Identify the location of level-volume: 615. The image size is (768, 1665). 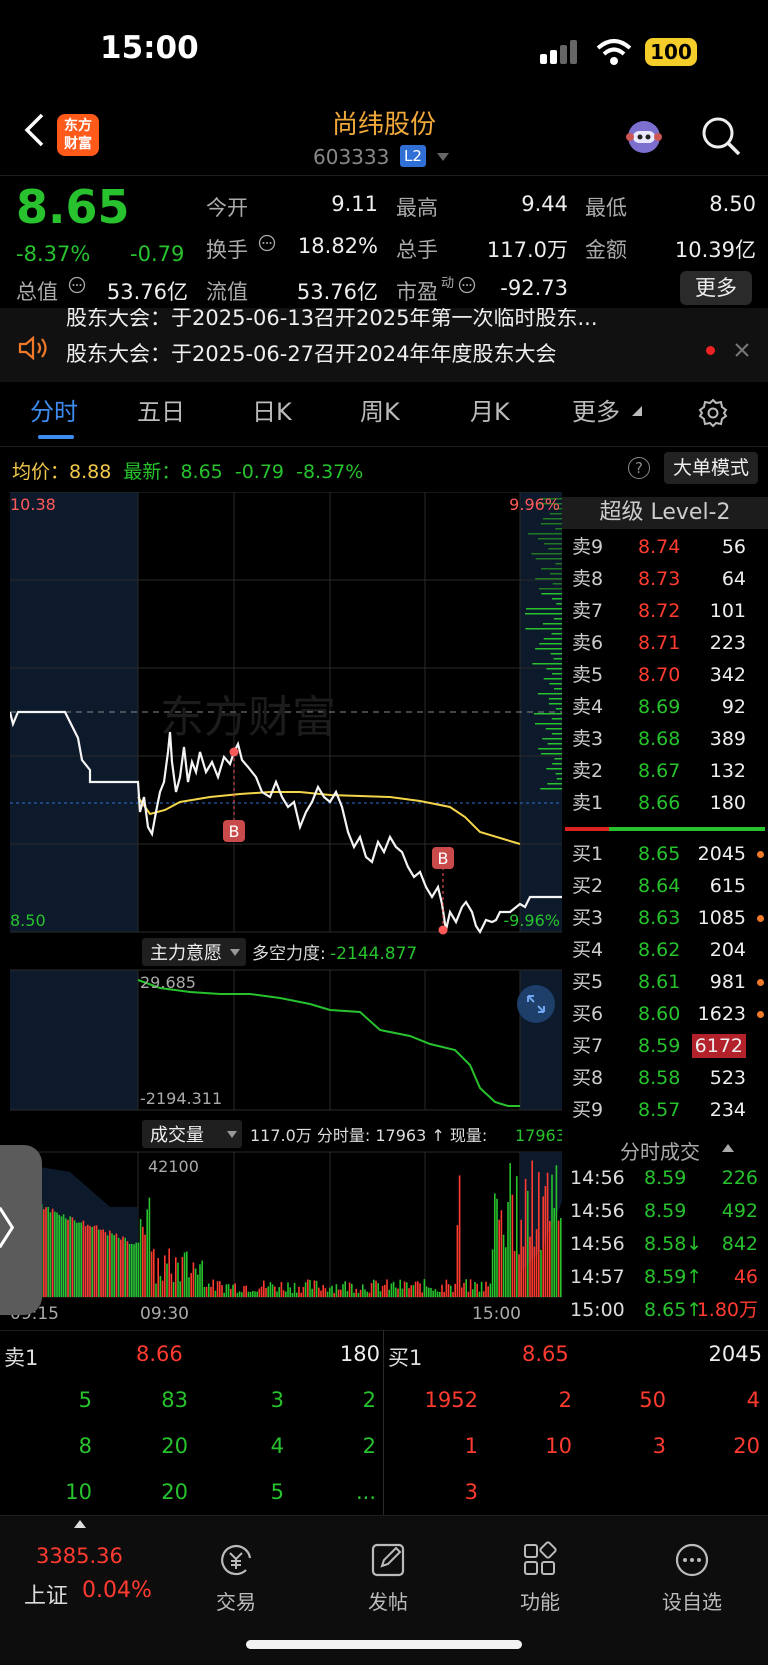
(727, 886).